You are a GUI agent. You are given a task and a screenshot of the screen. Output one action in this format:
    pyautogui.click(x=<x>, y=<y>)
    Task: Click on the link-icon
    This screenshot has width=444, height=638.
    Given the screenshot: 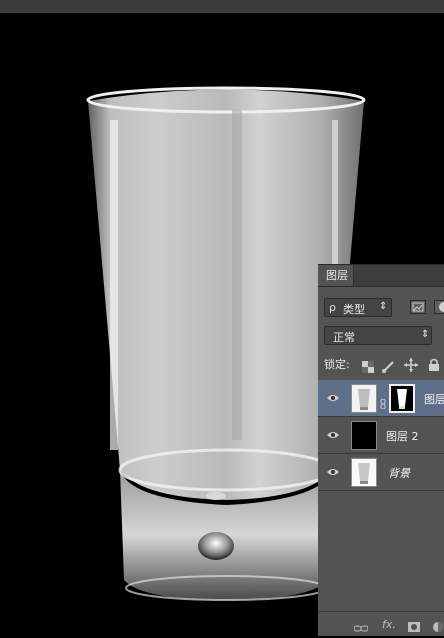 What is the action you would take?
    pyautogui.click(x=361, y=625)
    